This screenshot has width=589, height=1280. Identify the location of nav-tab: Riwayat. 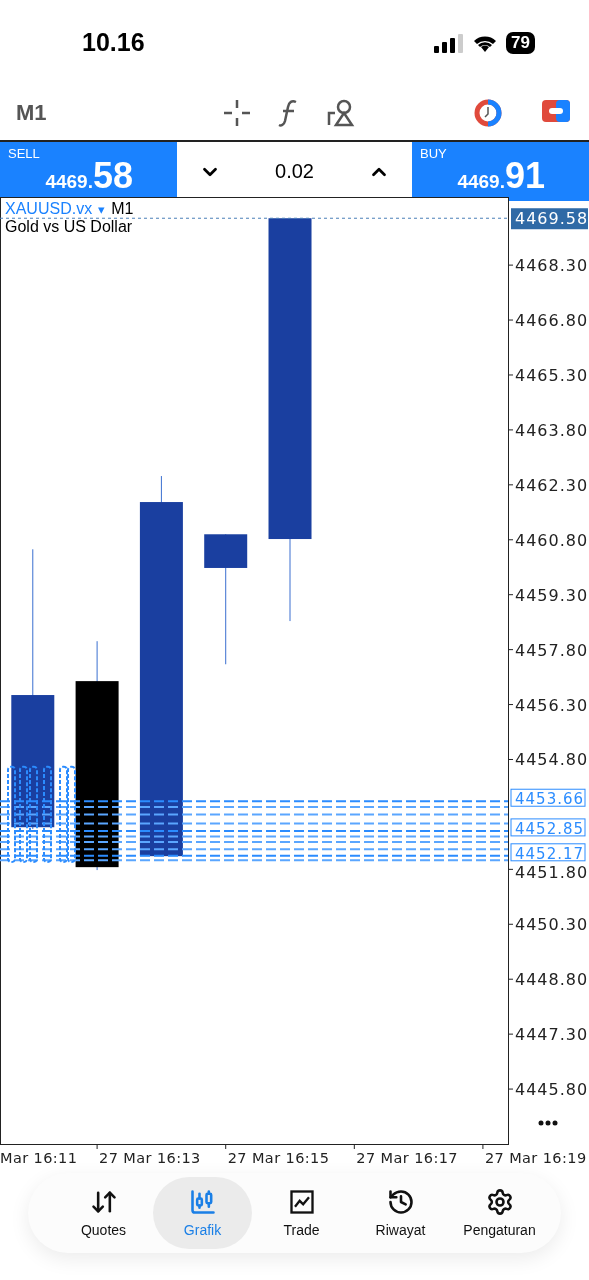
(400, 1213).